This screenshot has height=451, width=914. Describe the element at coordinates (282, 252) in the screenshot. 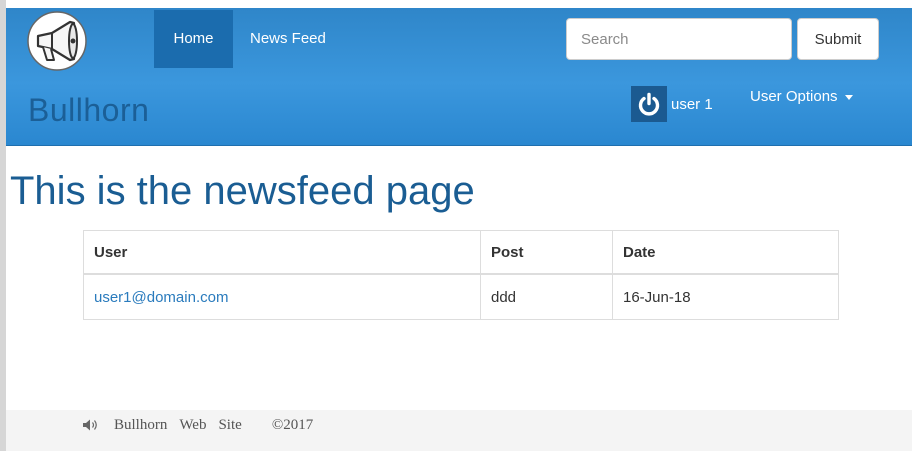

I see `column-header-user: User` at that location.